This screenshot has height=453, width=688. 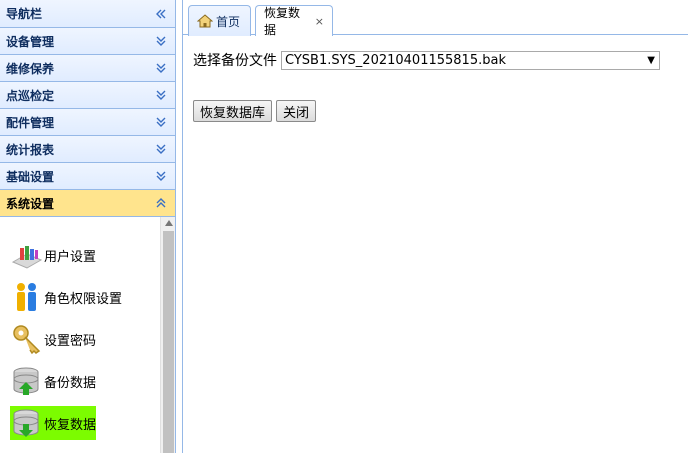 What do you see at coordinates (30, 41) in the screenshot?
I see `section-label: 设备管理` at bounding box center [30, 41].